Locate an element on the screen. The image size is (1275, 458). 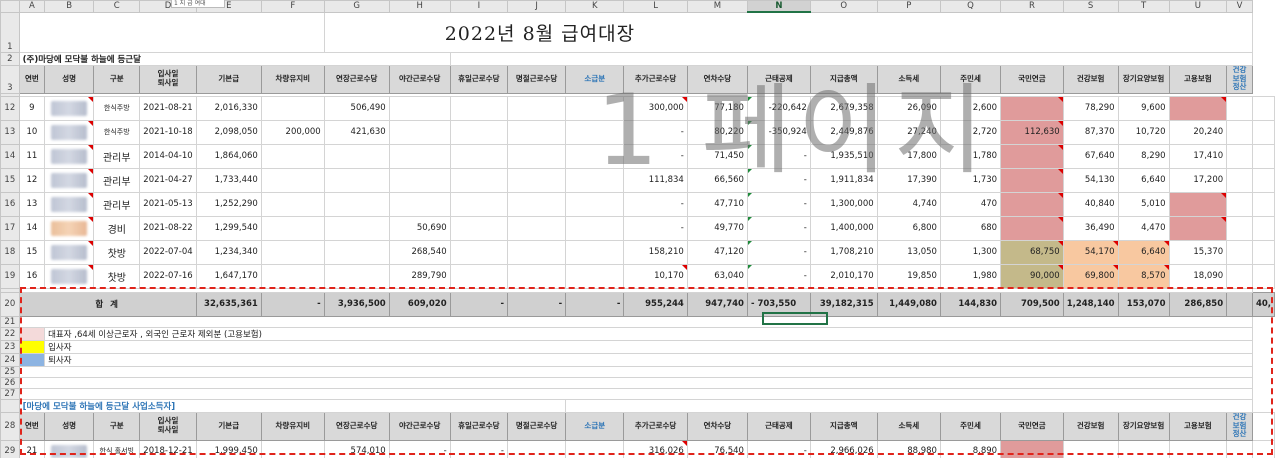
header-ltc: 장기요양보험 is located at coordinates (1143, 79).